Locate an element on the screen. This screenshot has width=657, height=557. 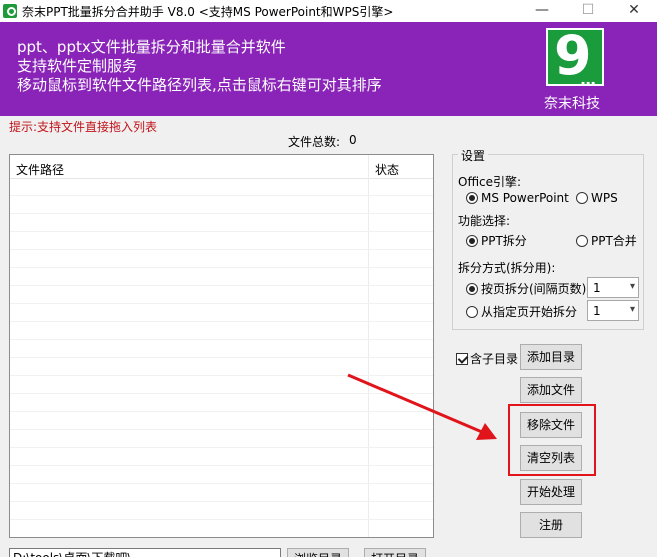
include-subdir-checkbox: 含子目录 is located at coordinates (487, 358).